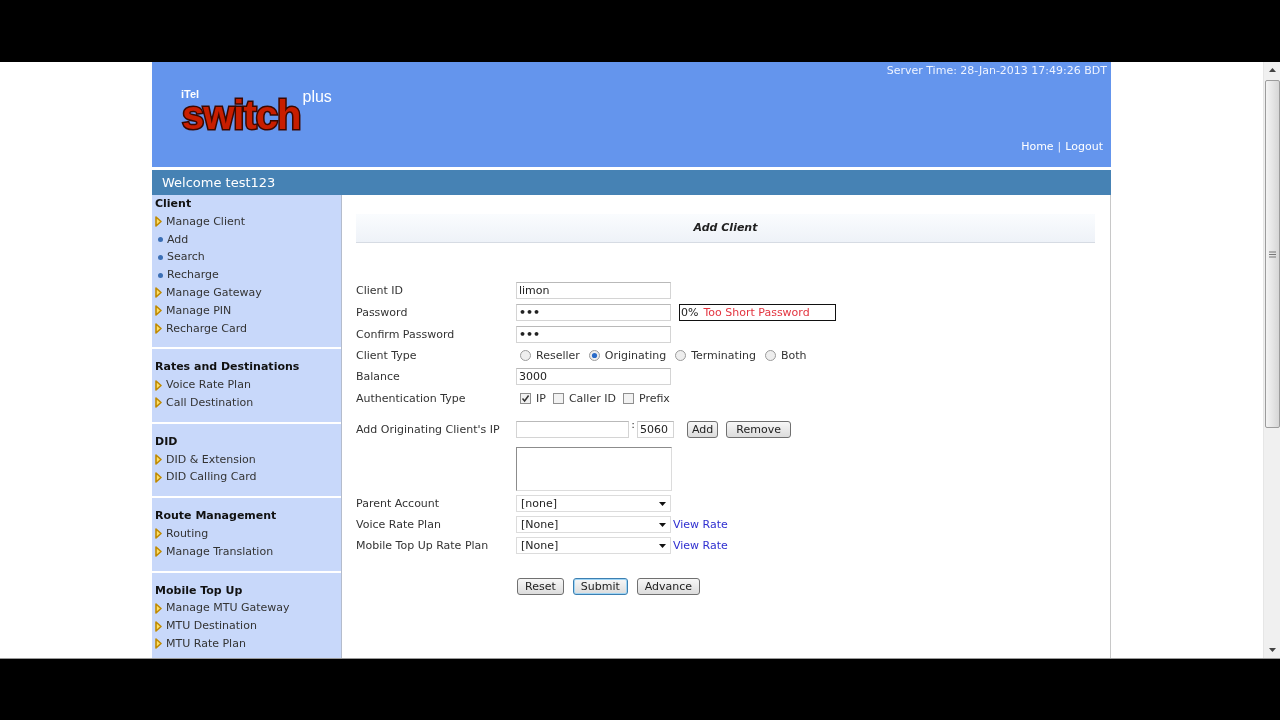  Describe the element at coordinates (572, 429) in the screenshot. I see `ip-address-field` at that location.